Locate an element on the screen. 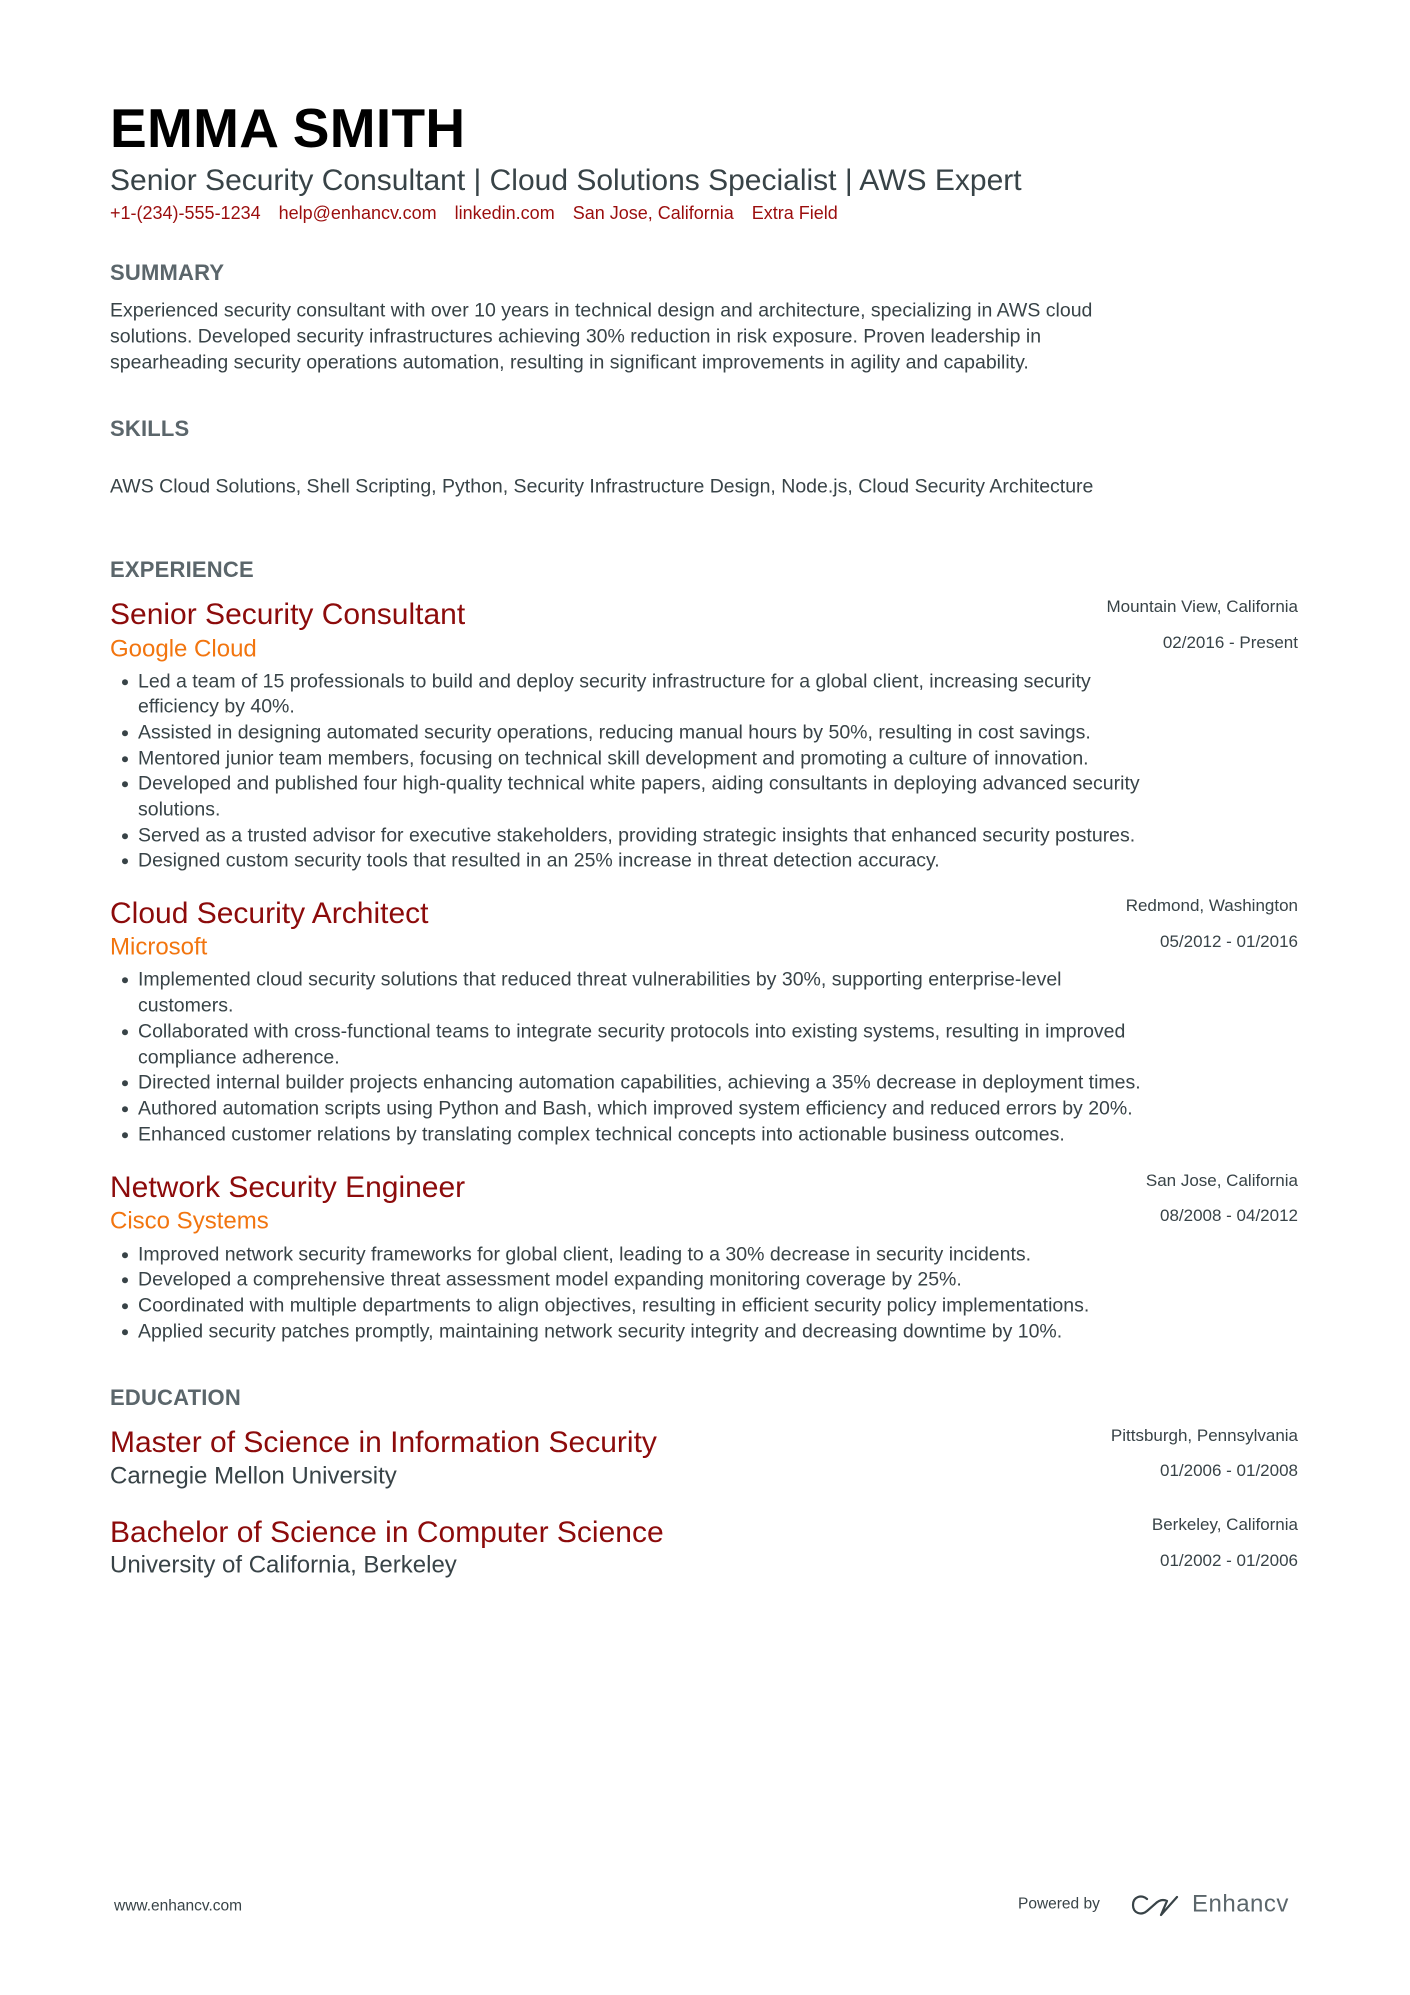 This screenshot has height=1995, width=1410. job-dates: 02/2016 - Present is located at coordinates (1230, 642).